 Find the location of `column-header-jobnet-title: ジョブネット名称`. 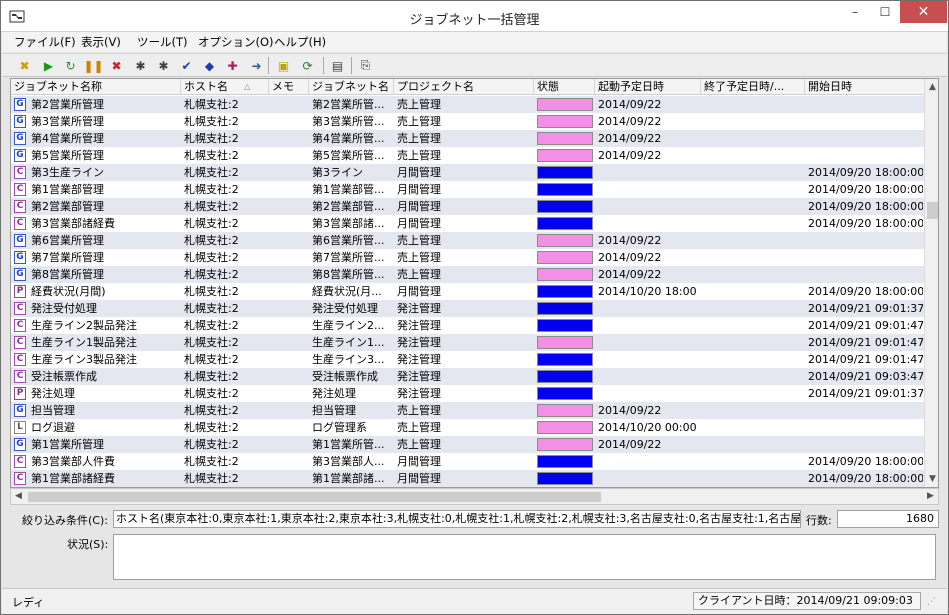

column-header-jobnet-title: ジョブネット名称 is located at coordinates (96, 87).